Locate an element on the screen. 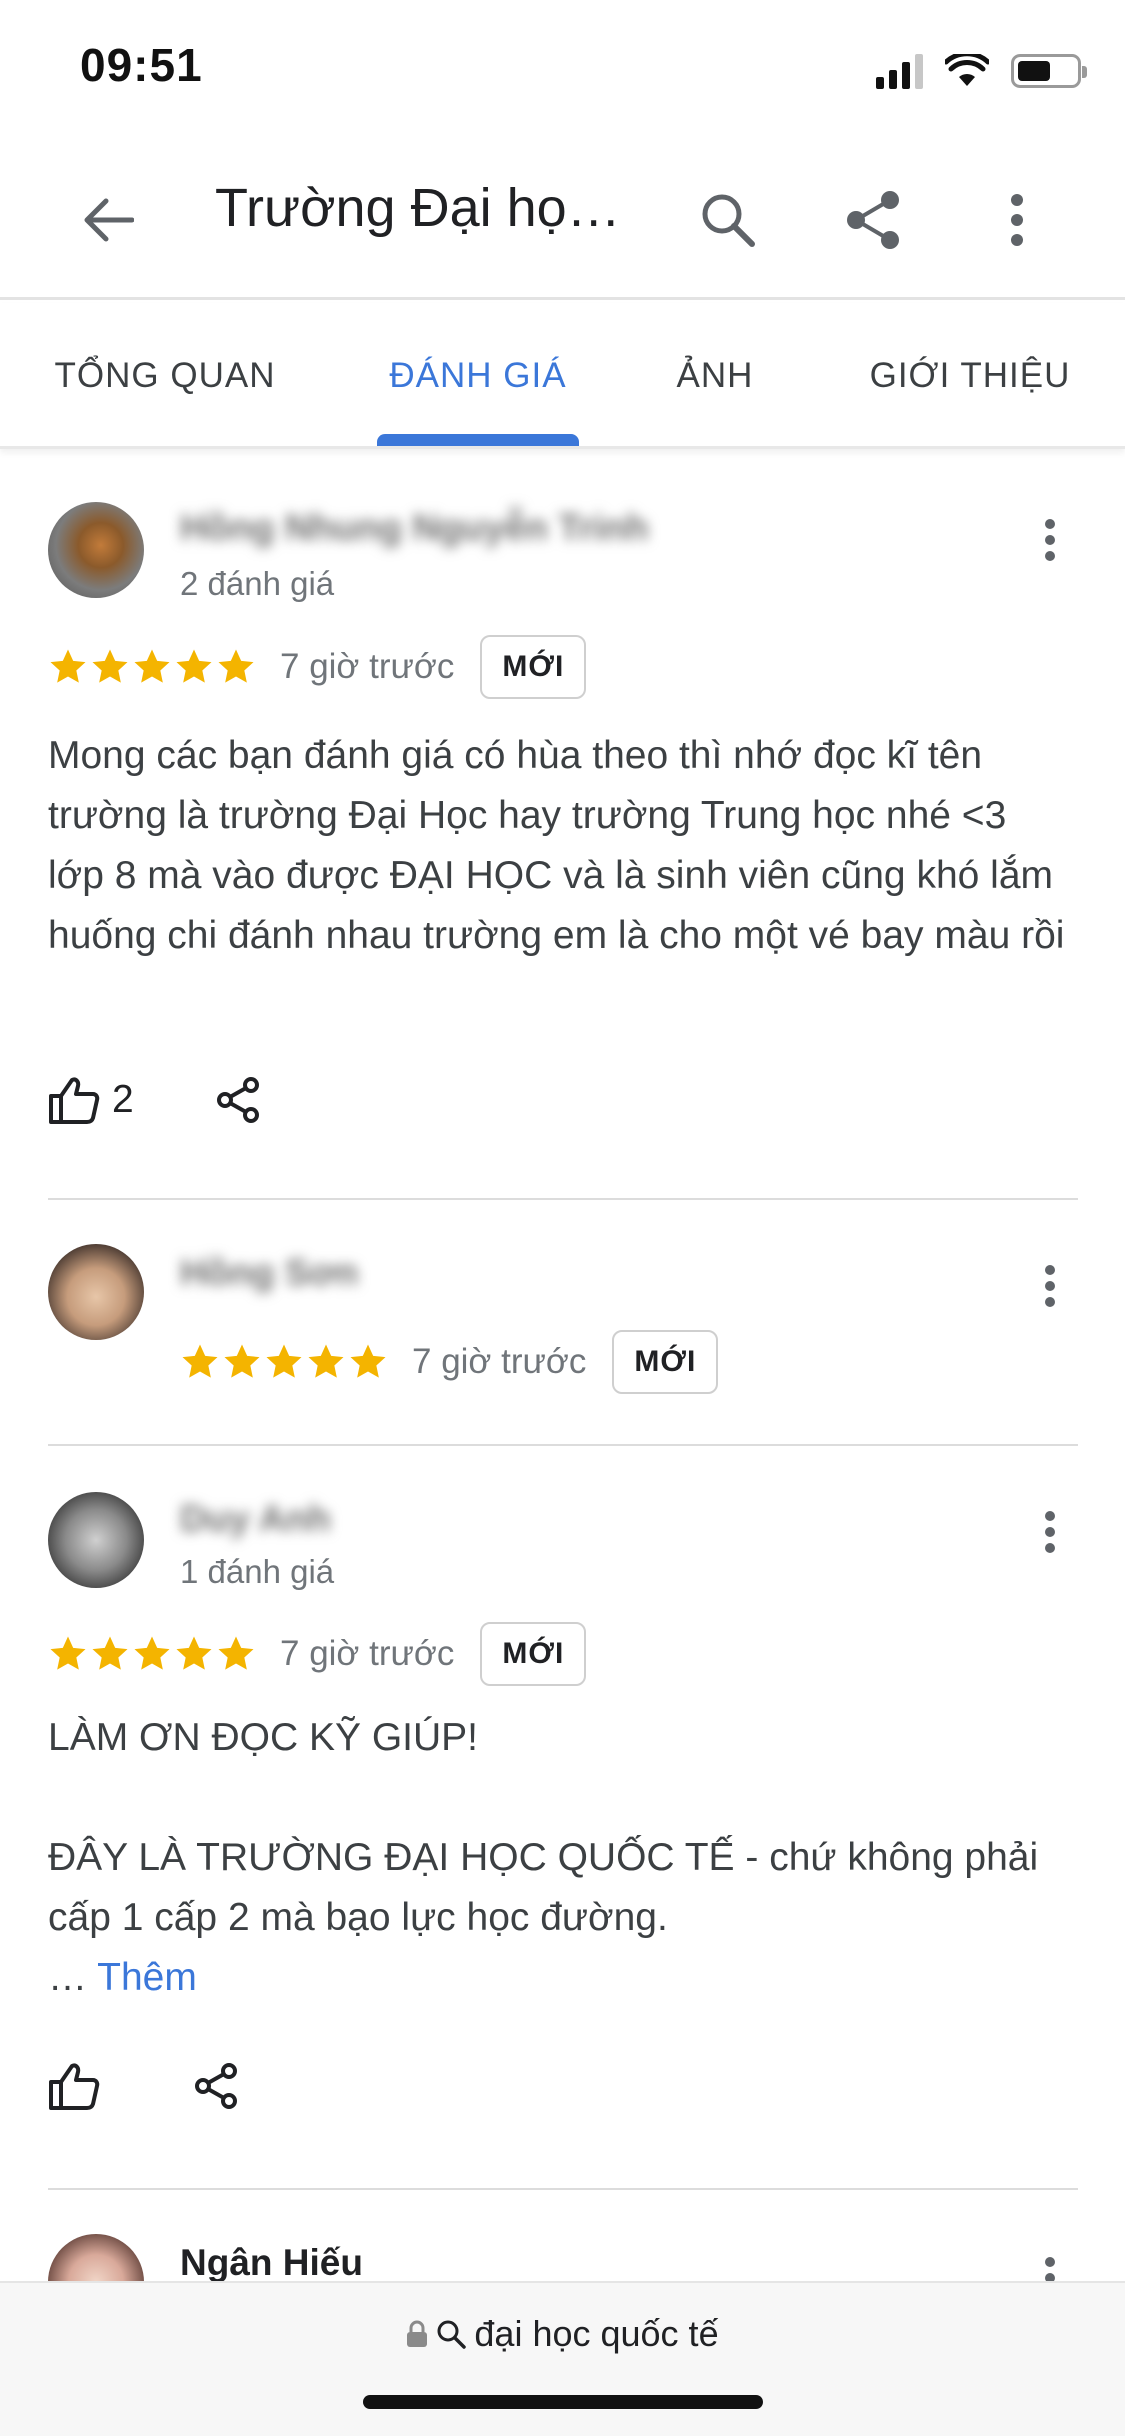 The height and width of the screenshot is (2436, 1125). arrow-left-icon is located at coordinates (109, 220).